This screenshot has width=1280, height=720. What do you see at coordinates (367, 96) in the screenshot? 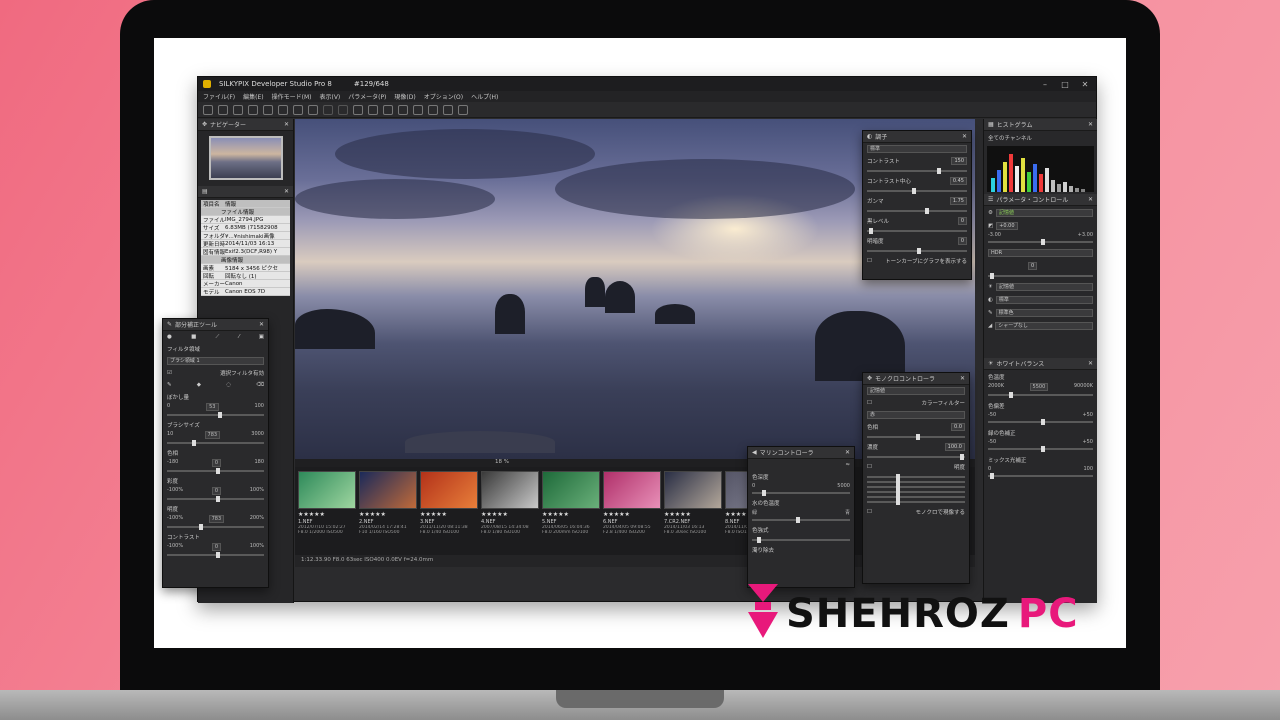
I see `menu-parameter: パラメータ(P)` at bounding box center [367, 96].